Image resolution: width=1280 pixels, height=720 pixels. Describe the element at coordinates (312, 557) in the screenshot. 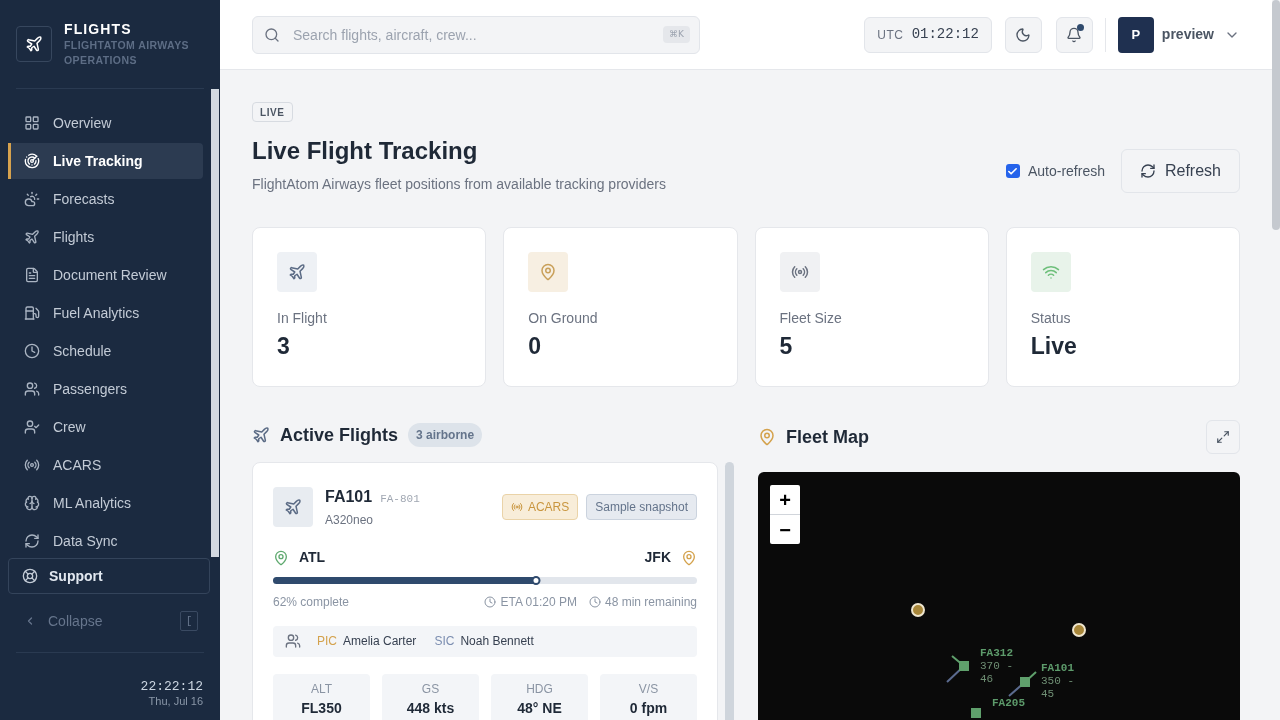

I see `origin-code: ATL` at that location.